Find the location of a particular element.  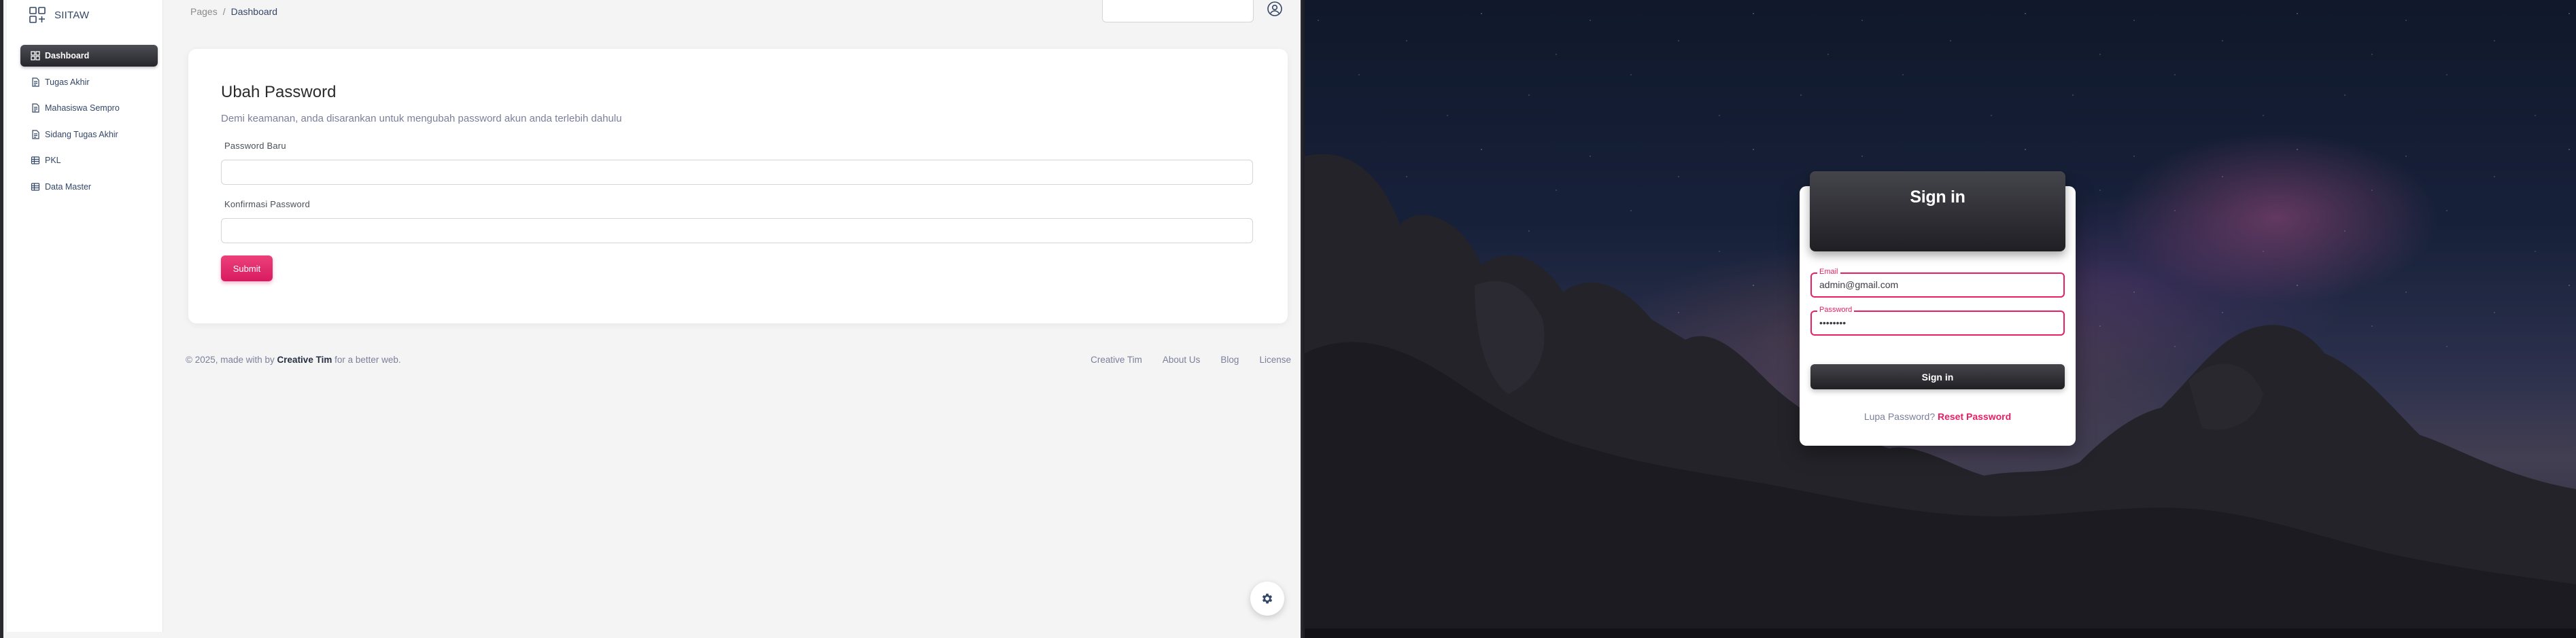

brand: SIITAW is located at coordinates (59, 15).